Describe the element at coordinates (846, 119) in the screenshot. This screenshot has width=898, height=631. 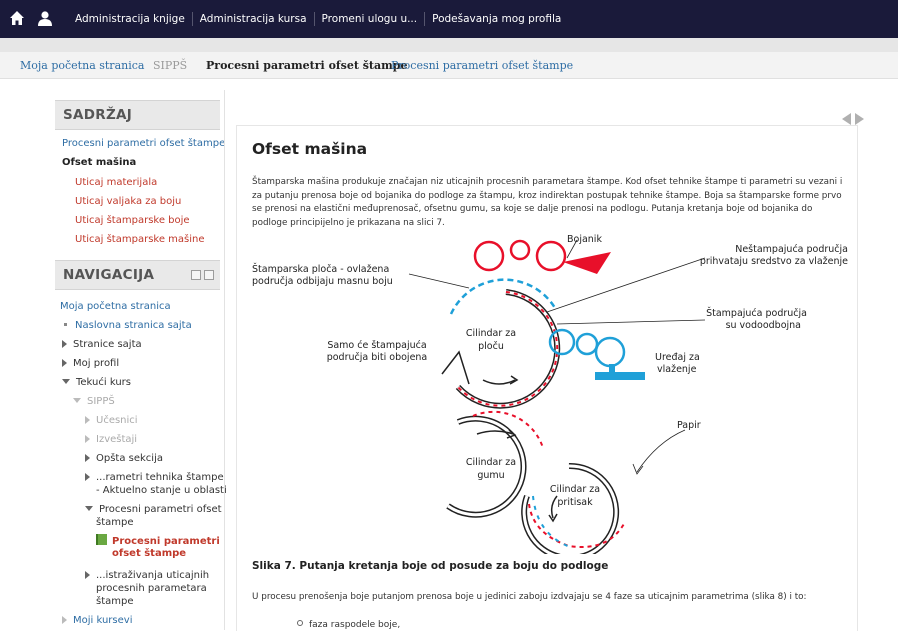
I see `previous-arrow-icon` at that location.